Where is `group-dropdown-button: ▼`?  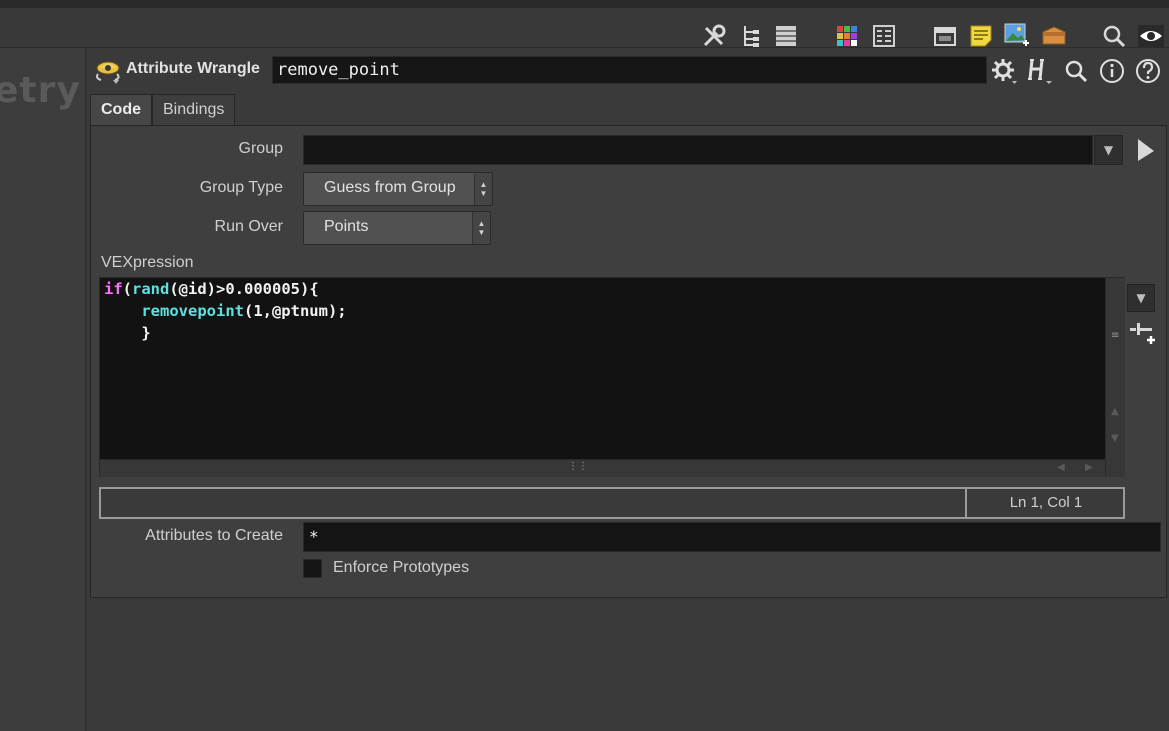
group-dropdown-button: ▼ is located at coordinates (1108, 150).